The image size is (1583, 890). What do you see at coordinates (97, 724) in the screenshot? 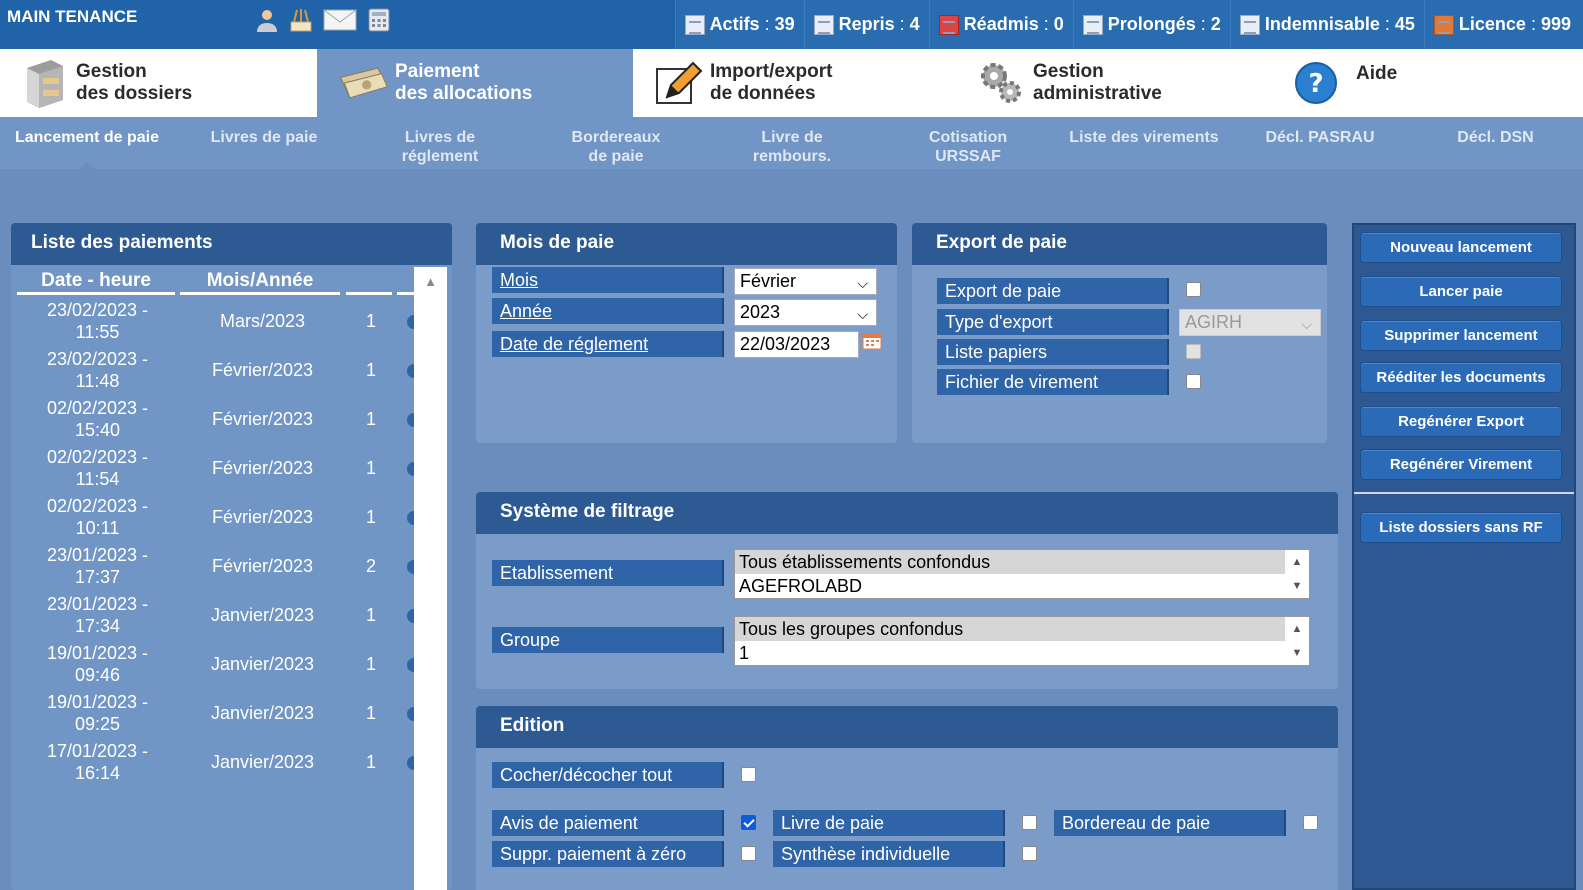
I see `row-time: 09:25` at bounding box center [97, 724].